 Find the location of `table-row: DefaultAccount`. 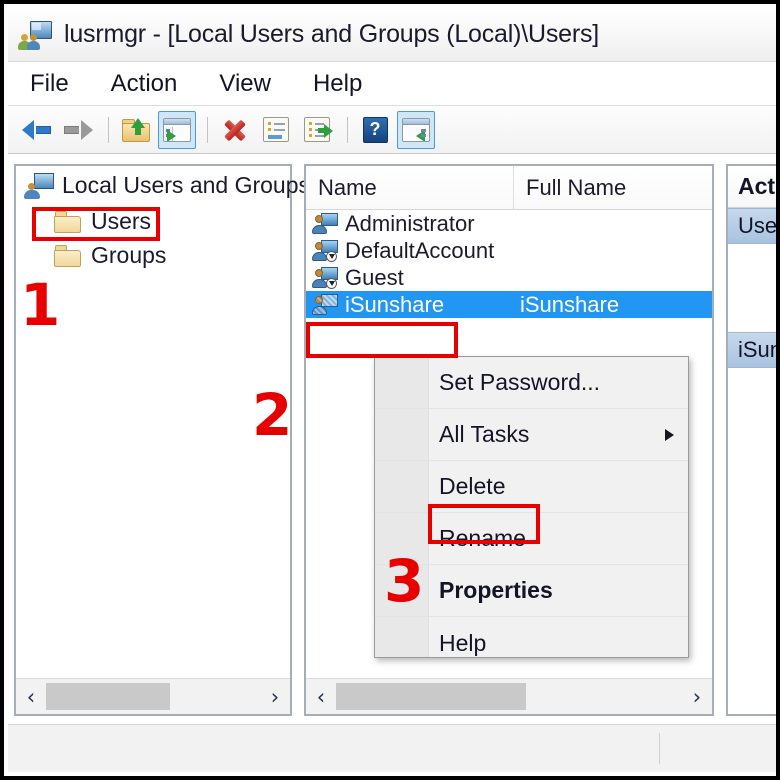

table-row: DefaultAccount is located at coordinates (509, 250).